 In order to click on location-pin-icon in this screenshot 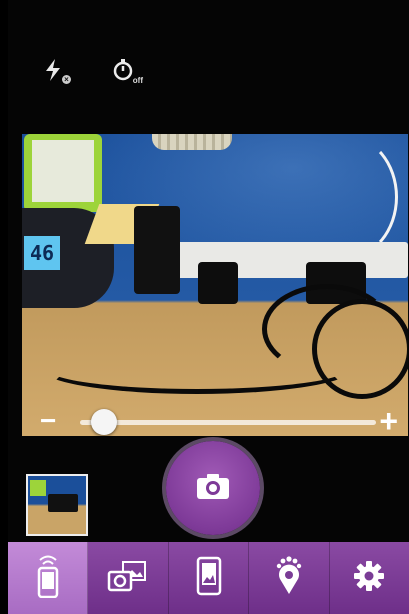, I will do `click(289, 578)`.